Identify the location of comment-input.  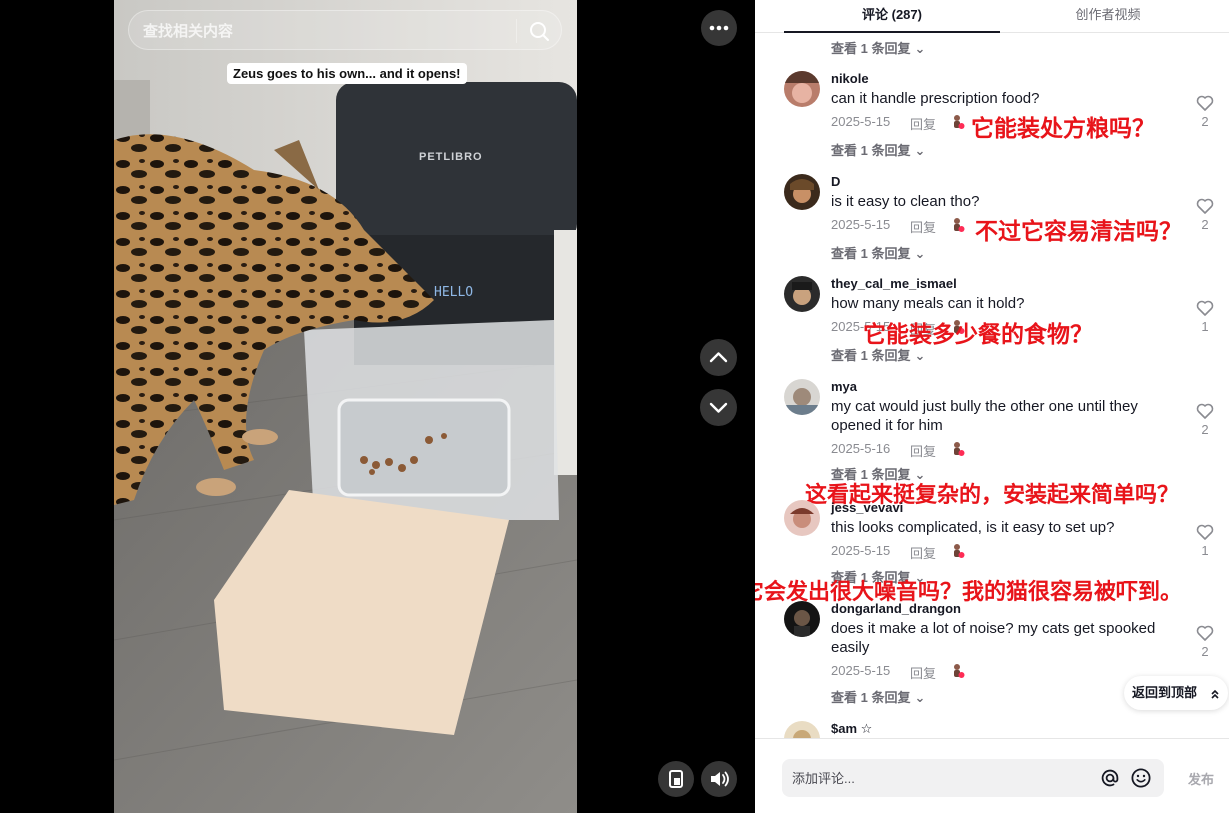
(942, 778).